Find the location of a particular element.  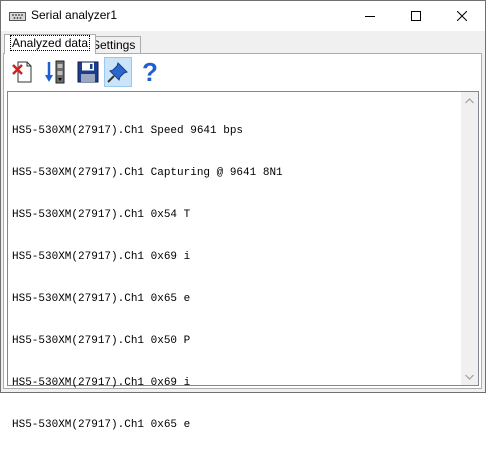

tab-label: Settings is located at coordinates (114, 45).